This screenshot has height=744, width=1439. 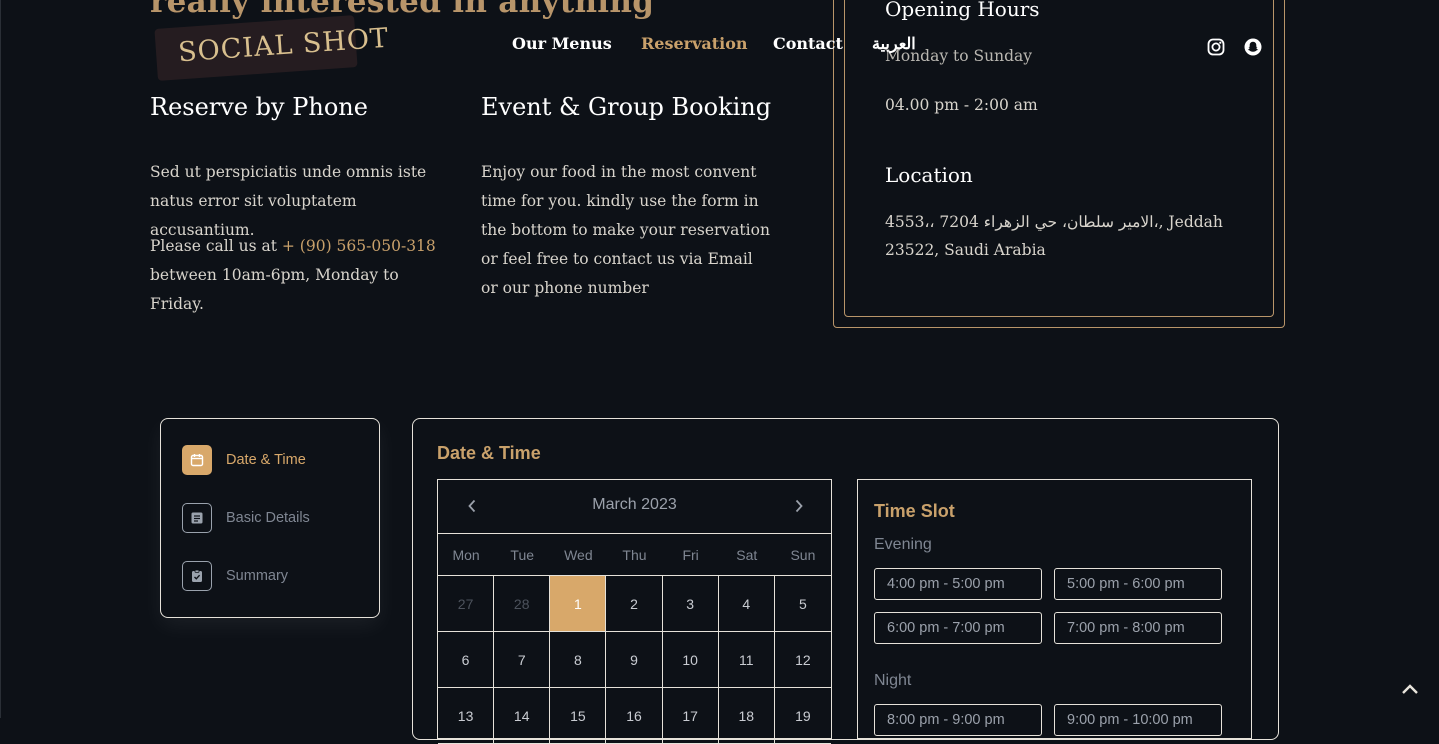 What do you see at coordinates (1253, 47) in the screenshot?
I see `snapchat-icon` at bounding box center [1253, 47].